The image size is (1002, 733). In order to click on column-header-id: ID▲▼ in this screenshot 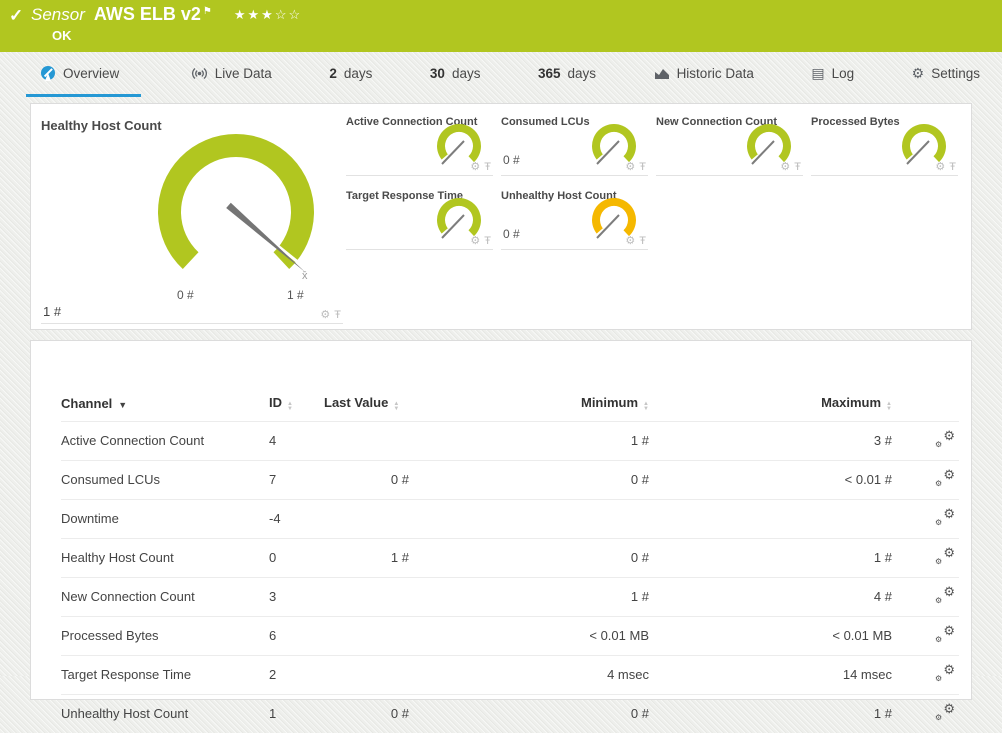, I will do `click(296, 405)`.